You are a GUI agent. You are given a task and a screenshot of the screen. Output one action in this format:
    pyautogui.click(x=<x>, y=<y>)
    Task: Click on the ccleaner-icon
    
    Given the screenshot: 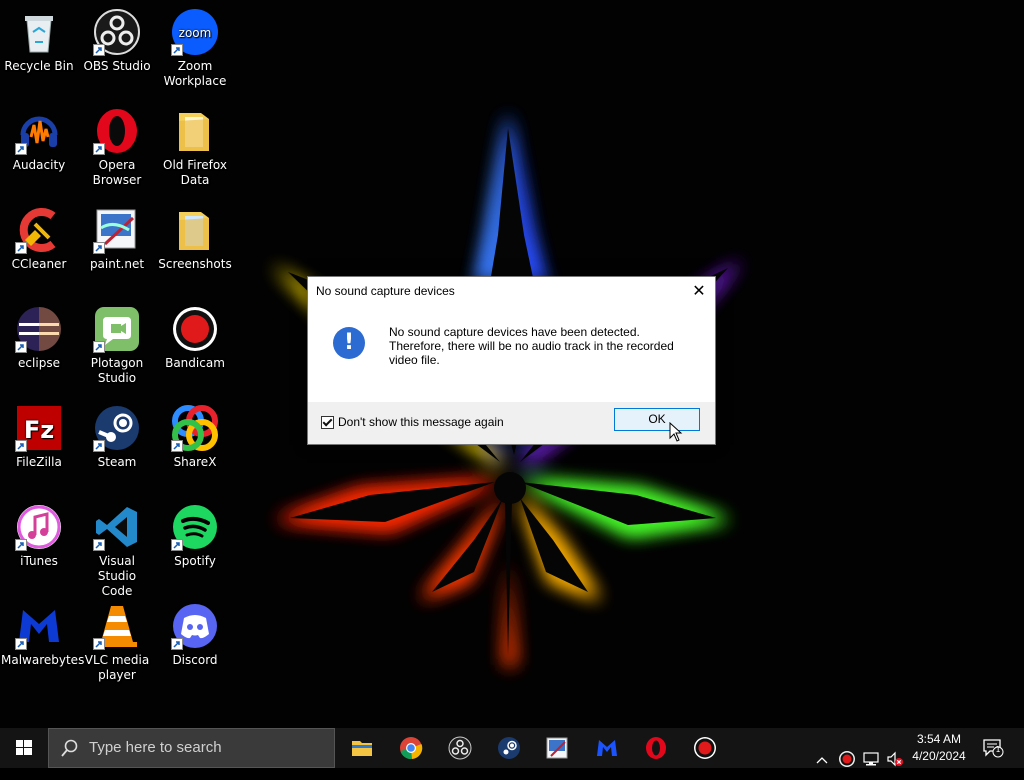 What is the action you would take?
    pyautogui.click(x=39, y=230)
    